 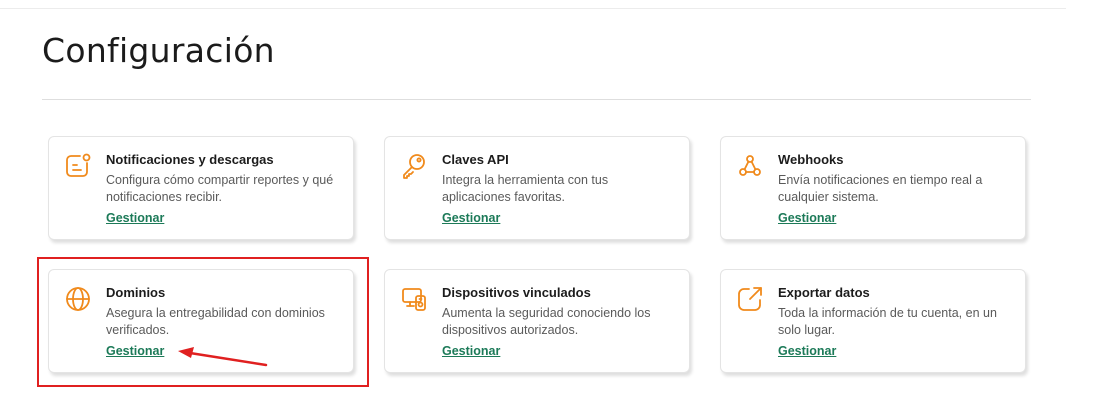 I want to click on key-icon, so click(x=414, y=166).